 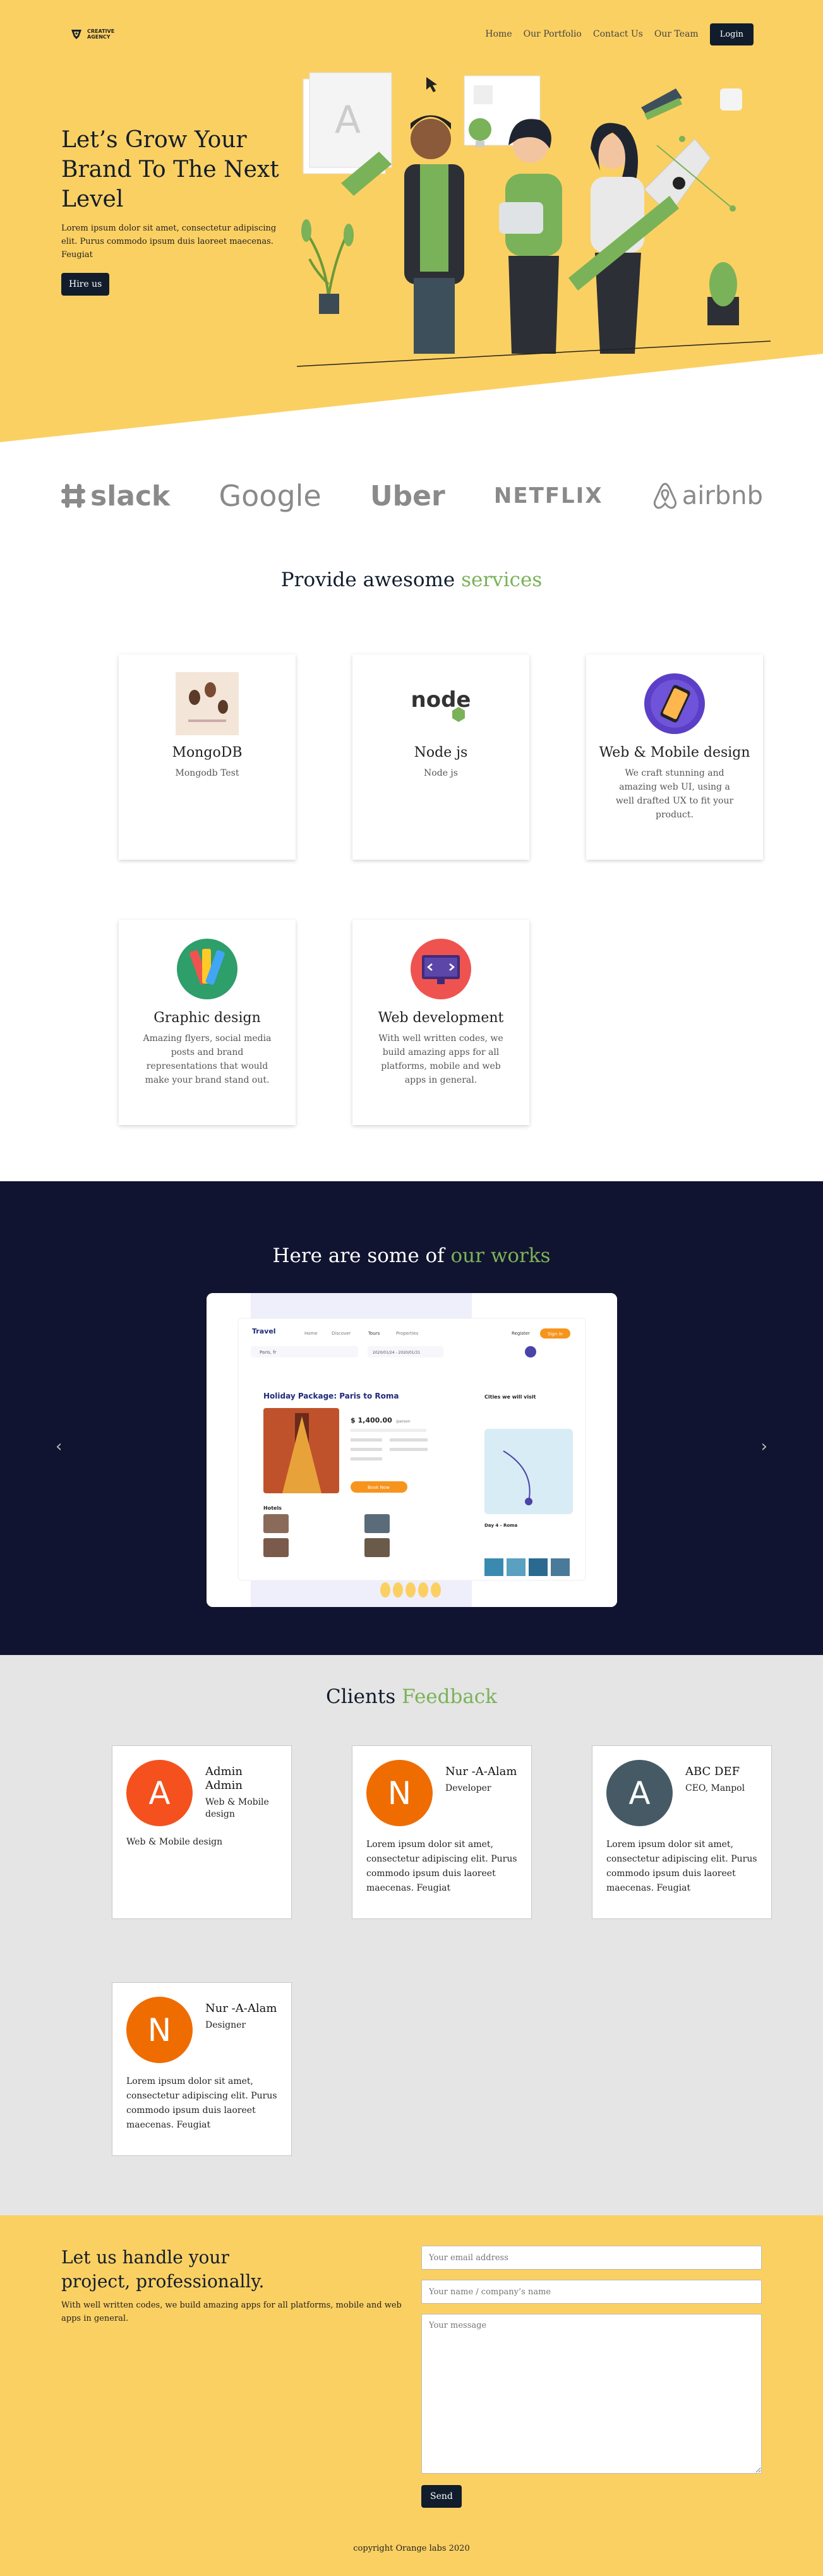 I want to click on brand-logo: CREATIVE AGENCY, so click(x=91, y=34).